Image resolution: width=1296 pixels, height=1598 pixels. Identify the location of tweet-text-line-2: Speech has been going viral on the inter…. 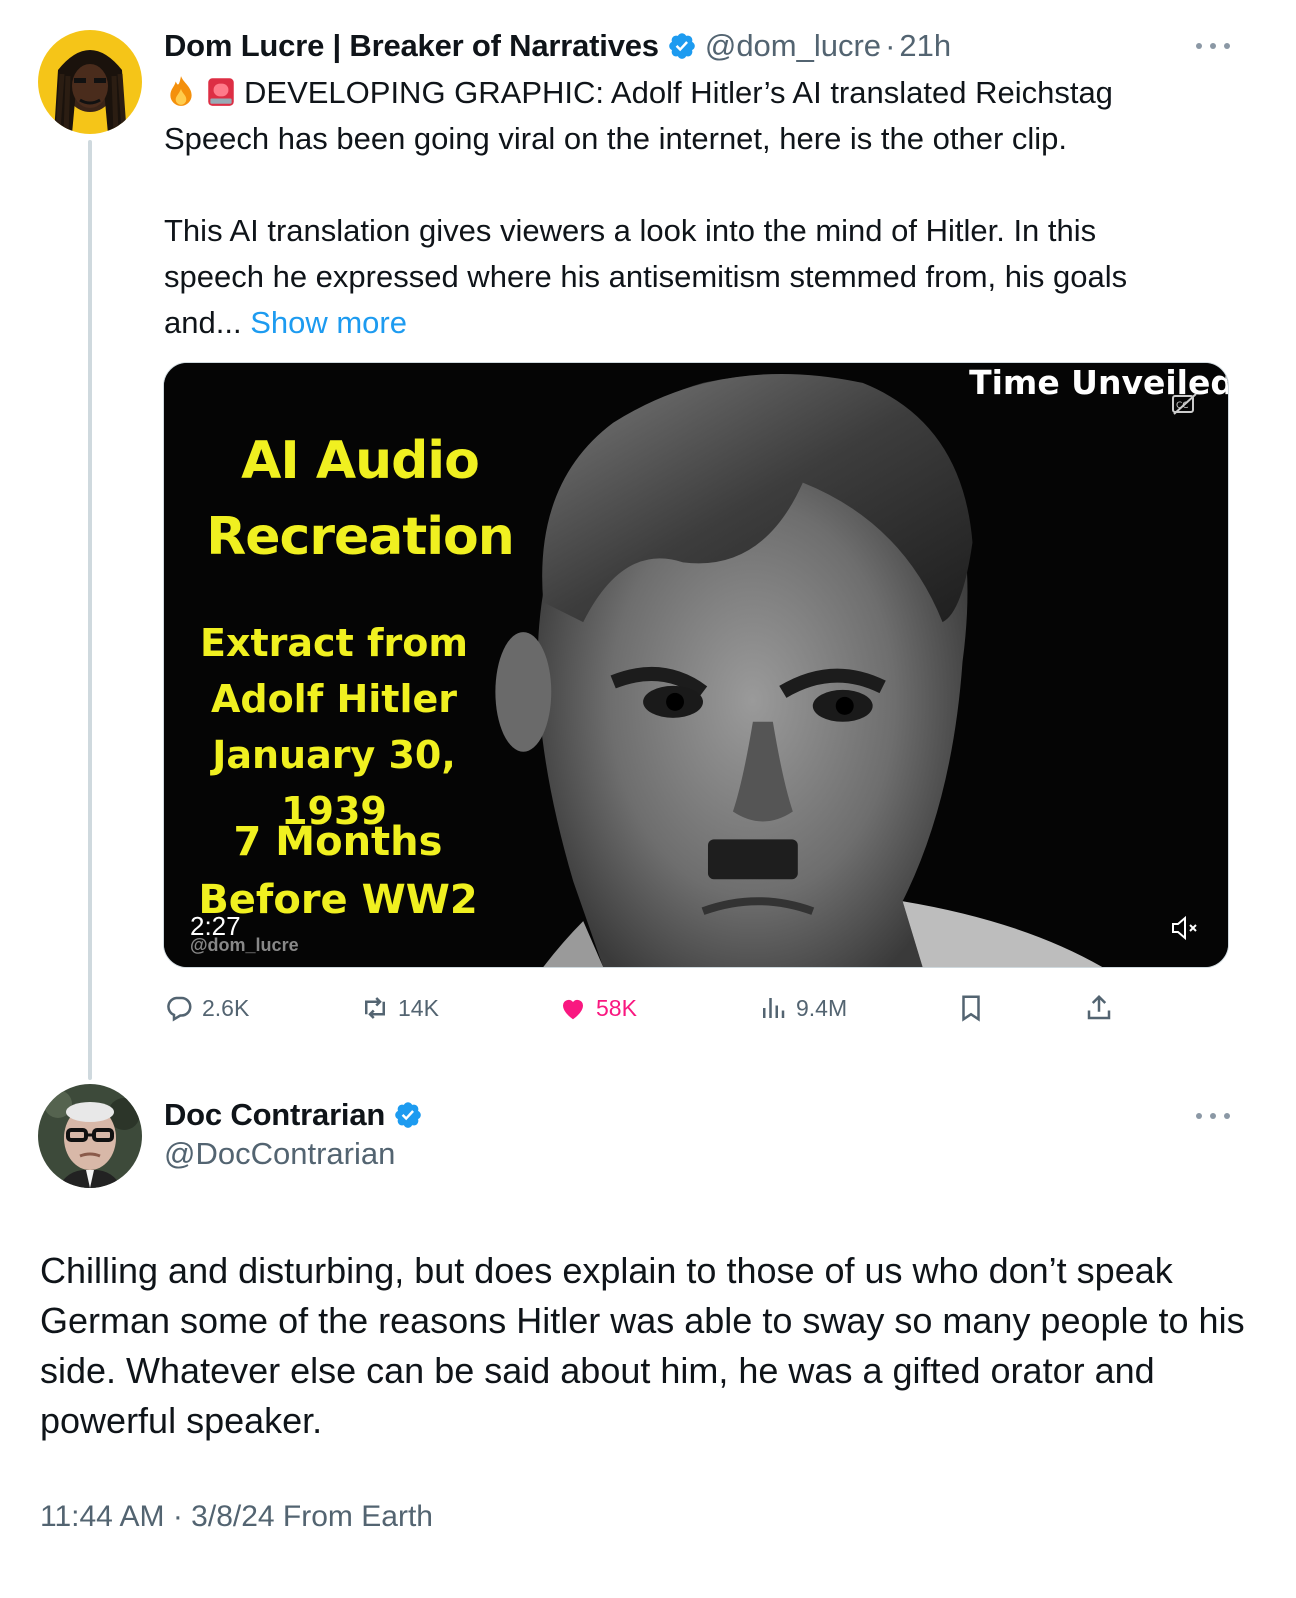
(616, 138).